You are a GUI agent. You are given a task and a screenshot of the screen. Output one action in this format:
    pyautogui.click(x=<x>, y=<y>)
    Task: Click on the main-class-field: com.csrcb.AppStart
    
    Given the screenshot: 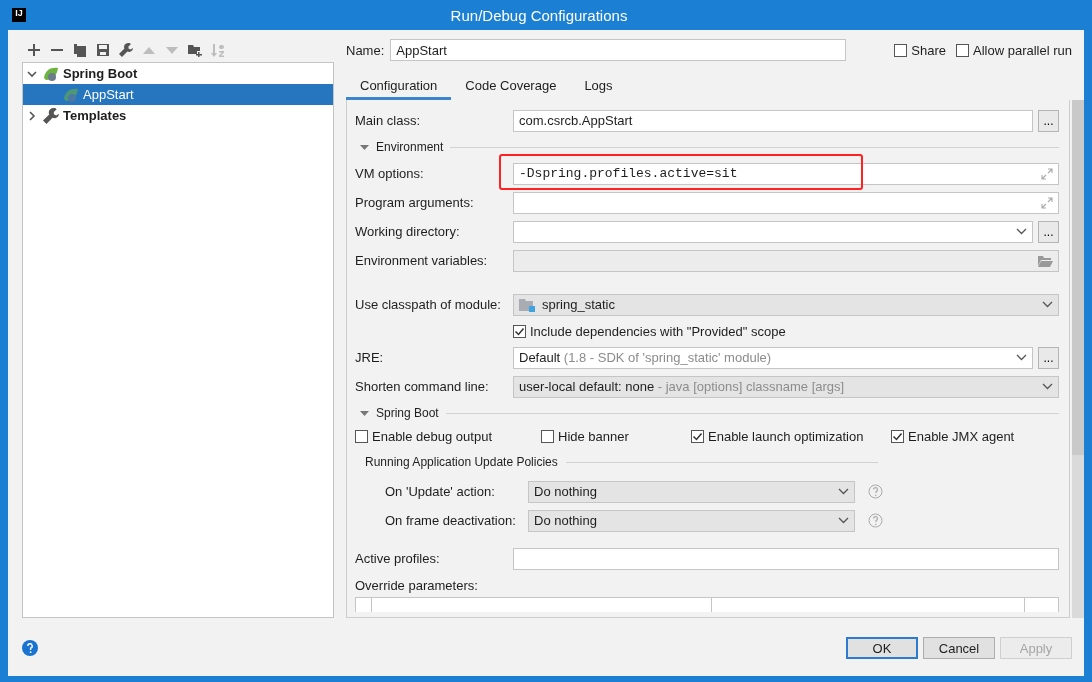 What is the action you would take?
    pyautogui.click(x=773, y=120)
    